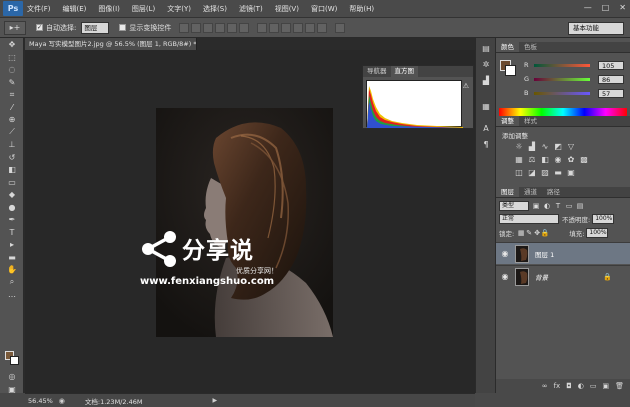 The image size is (630, 407). What do you see at coordinates (605, 386) in the screenshot?
I see `new-layer-icon: ▣` at bounding box center [605, 386].